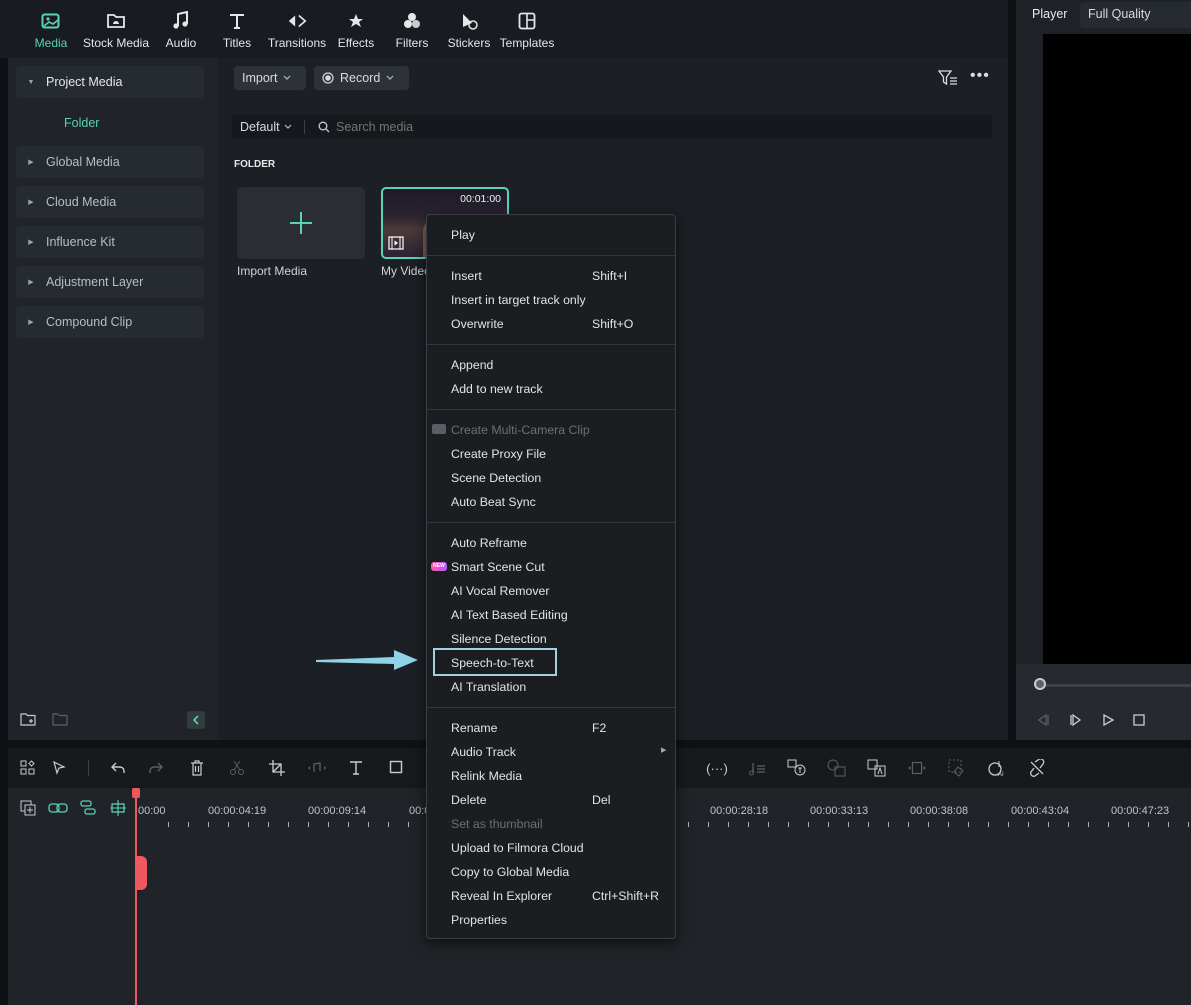 The image size is (1191, 1005). I want to click on unlink-icon, so click(1037, 768).